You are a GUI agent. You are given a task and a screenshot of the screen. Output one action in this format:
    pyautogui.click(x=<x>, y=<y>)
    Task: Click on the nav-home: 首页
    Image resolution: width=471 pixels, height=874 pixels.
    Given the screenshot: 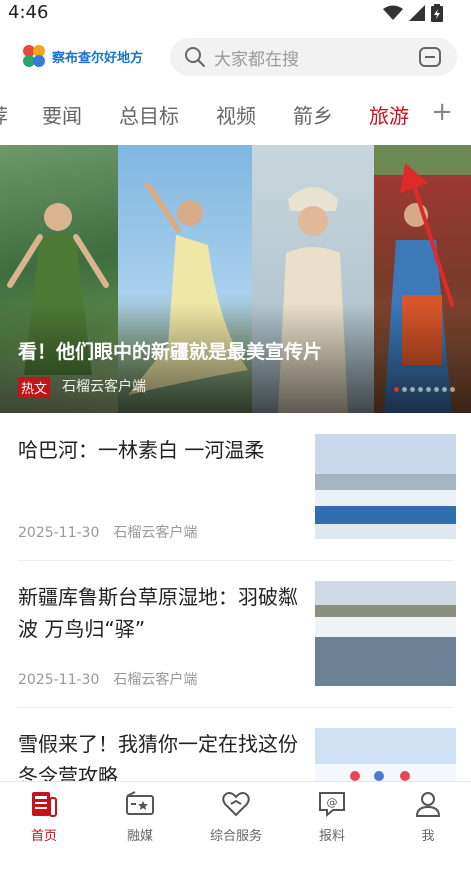 What is the action you would take?
    pyautogui.click(x=44, y=817)
    